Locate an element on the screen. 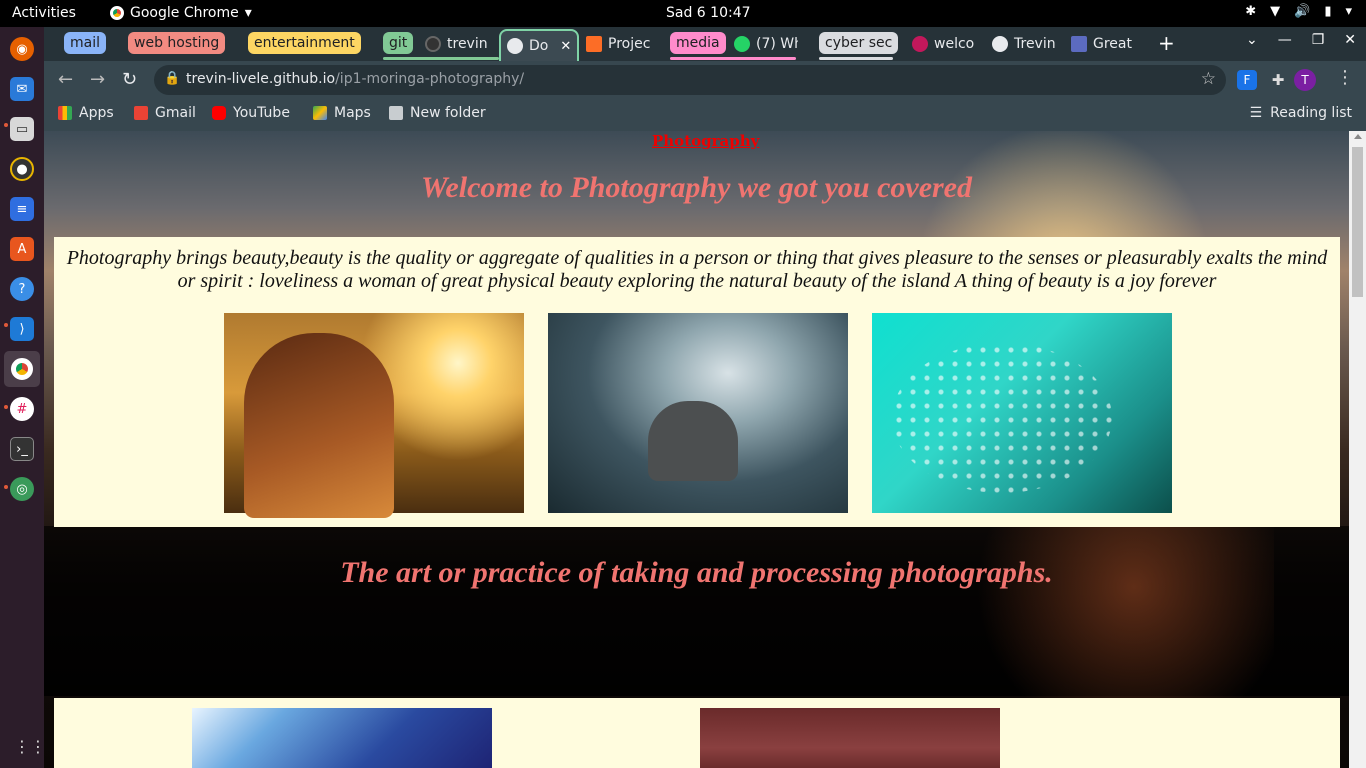  youtube-icon is located at coordinates (219, 113).